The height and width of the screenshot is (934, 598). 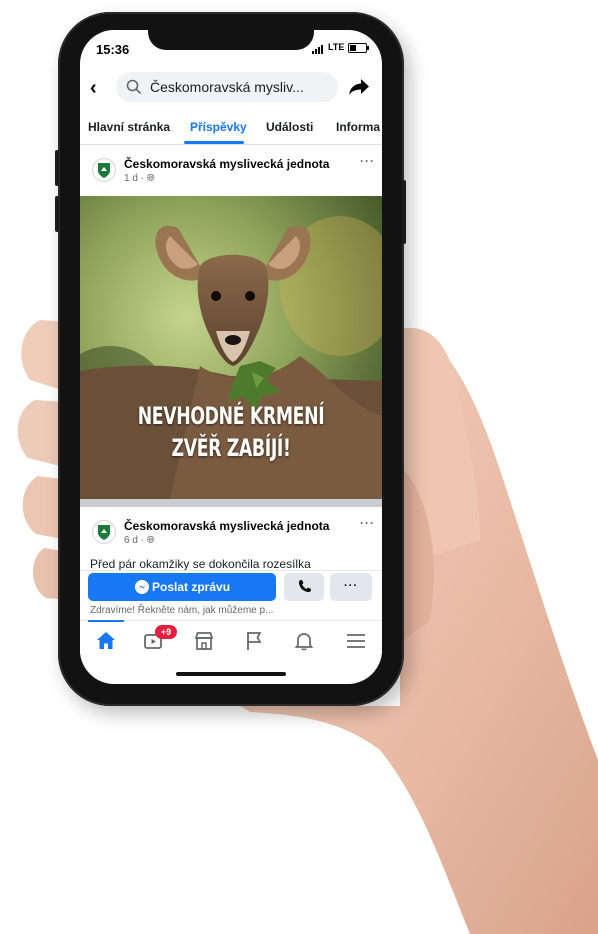 I want to click on status-time: 15:36, so click(x=113, y=49).